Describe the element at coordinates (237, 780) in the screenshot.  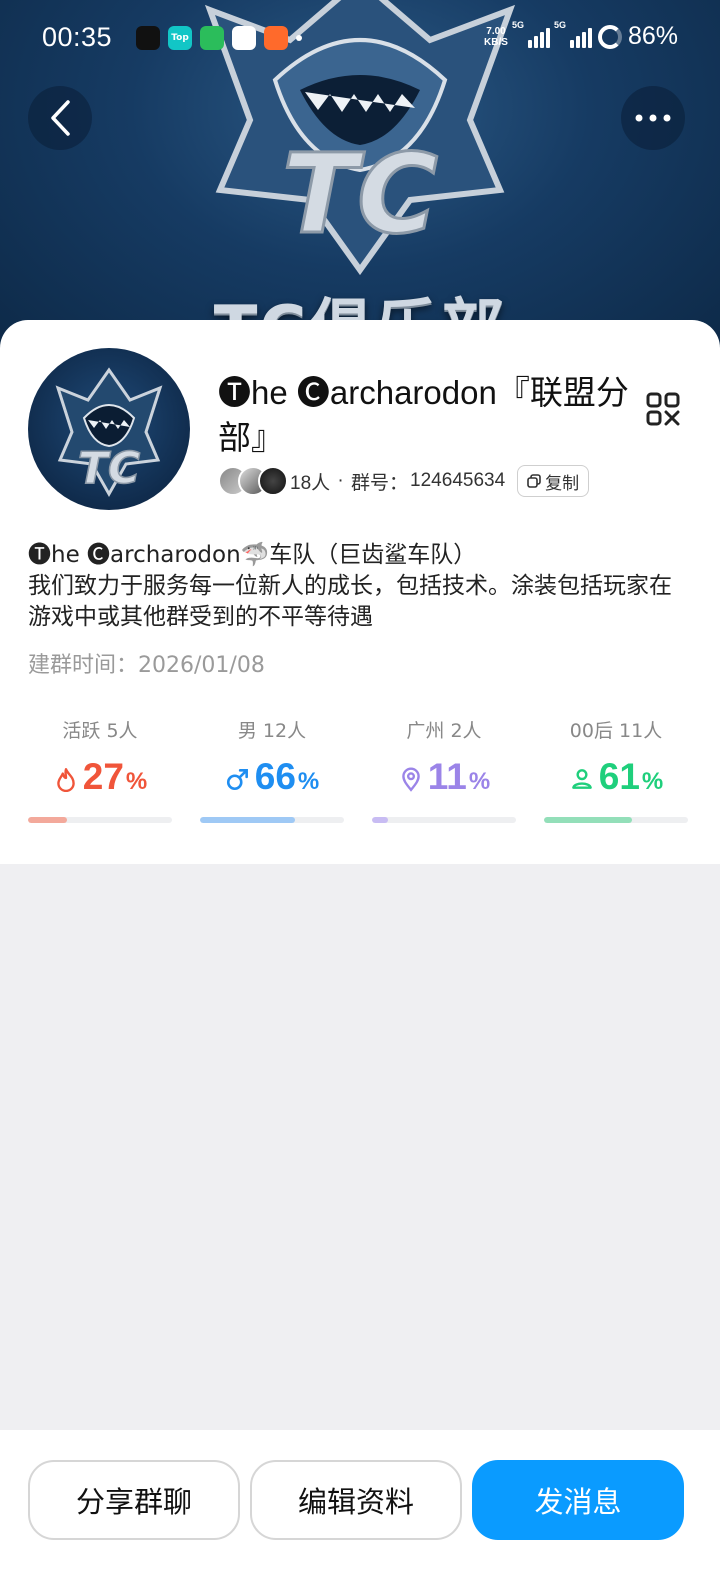
I see `male-icon` at that location.